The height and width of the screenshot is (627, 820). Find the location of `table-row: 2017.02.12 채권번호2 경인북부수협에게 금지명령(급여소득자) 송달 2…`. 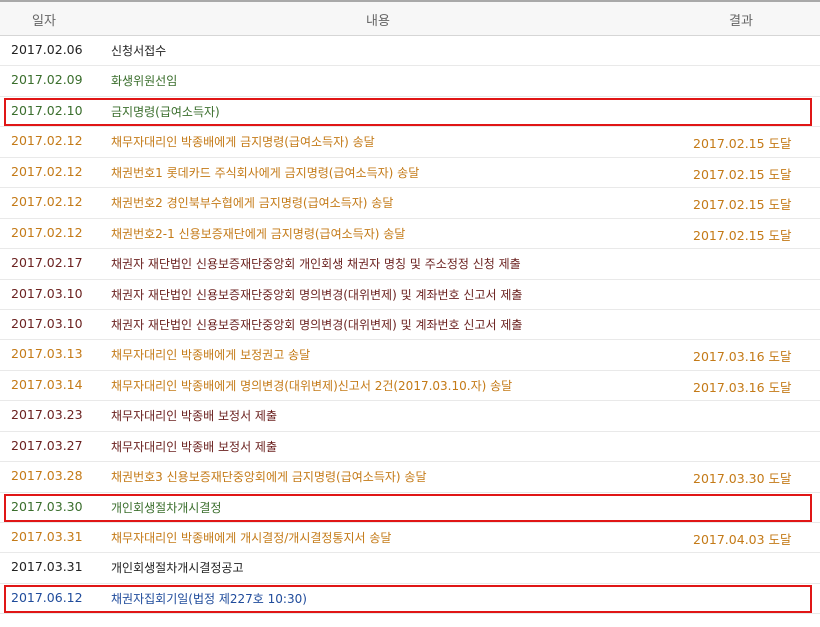

table-row: 2017.02.12 채권번호2 경인북부수협에게 금지명령(급여소득자) 송달 2… is located at coordinates (410, 203).